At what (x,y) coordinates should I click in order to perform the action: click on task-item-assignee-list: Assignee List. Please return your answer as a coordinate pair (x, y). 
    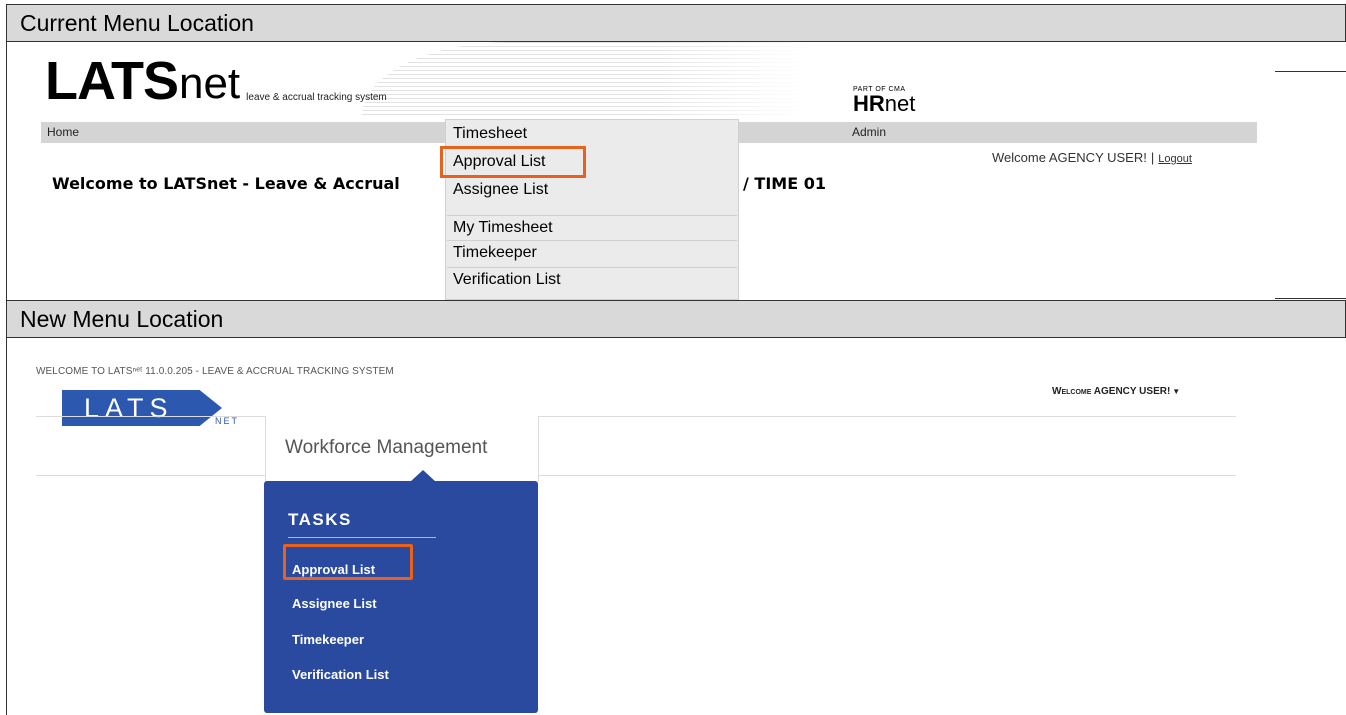
    Looking at the image, I should click on (334, 603).